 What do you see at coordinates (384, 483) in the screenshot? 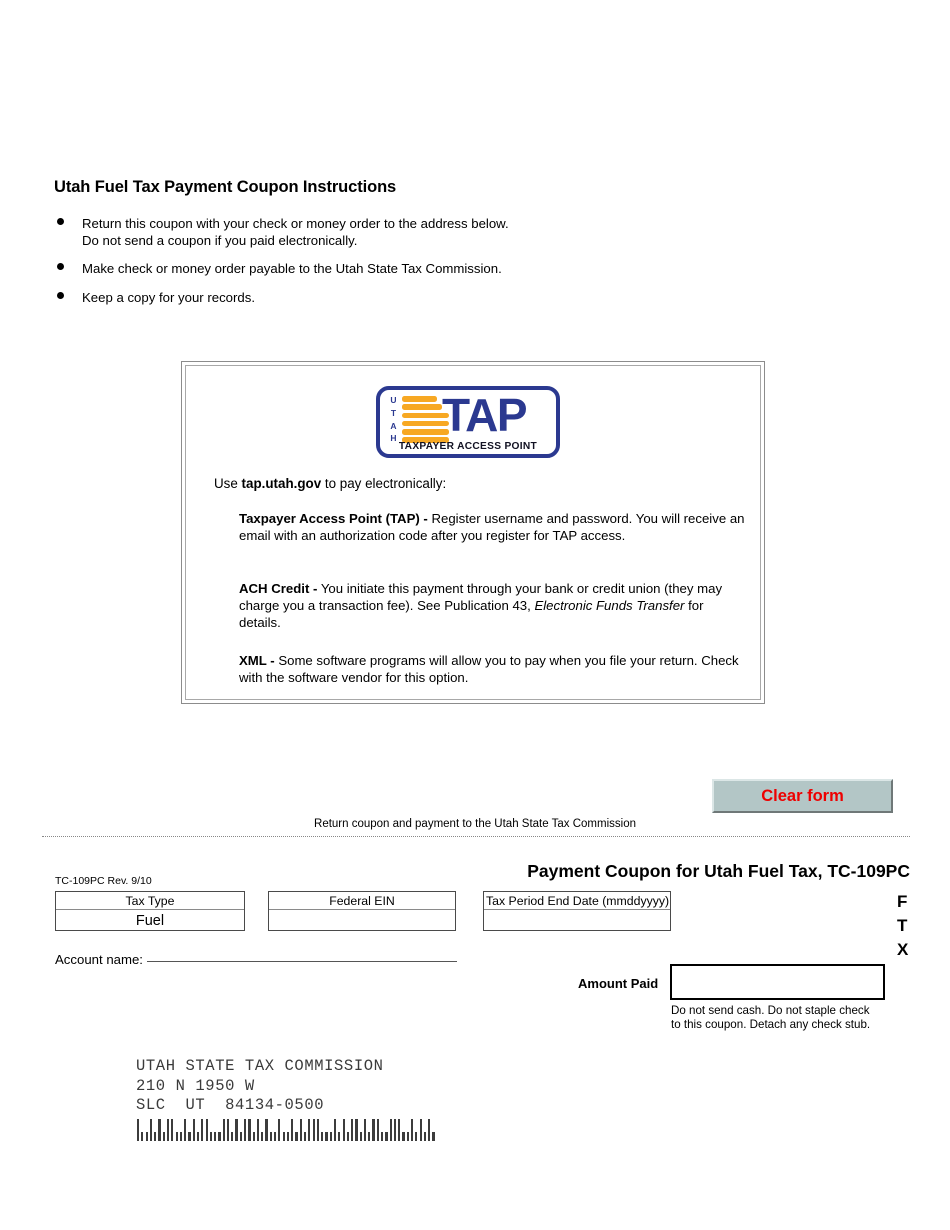
I see `tap-use-after: to pay electronically:` at bounding box center [384, 483].